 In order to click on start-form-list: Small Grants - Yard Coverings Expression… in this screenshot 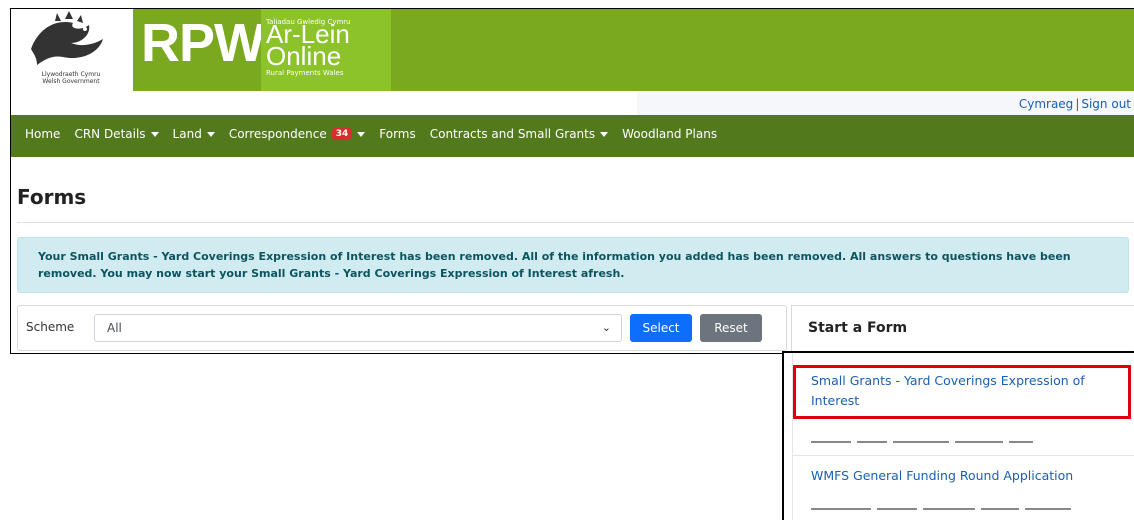, I will do `click(963, 436)`.